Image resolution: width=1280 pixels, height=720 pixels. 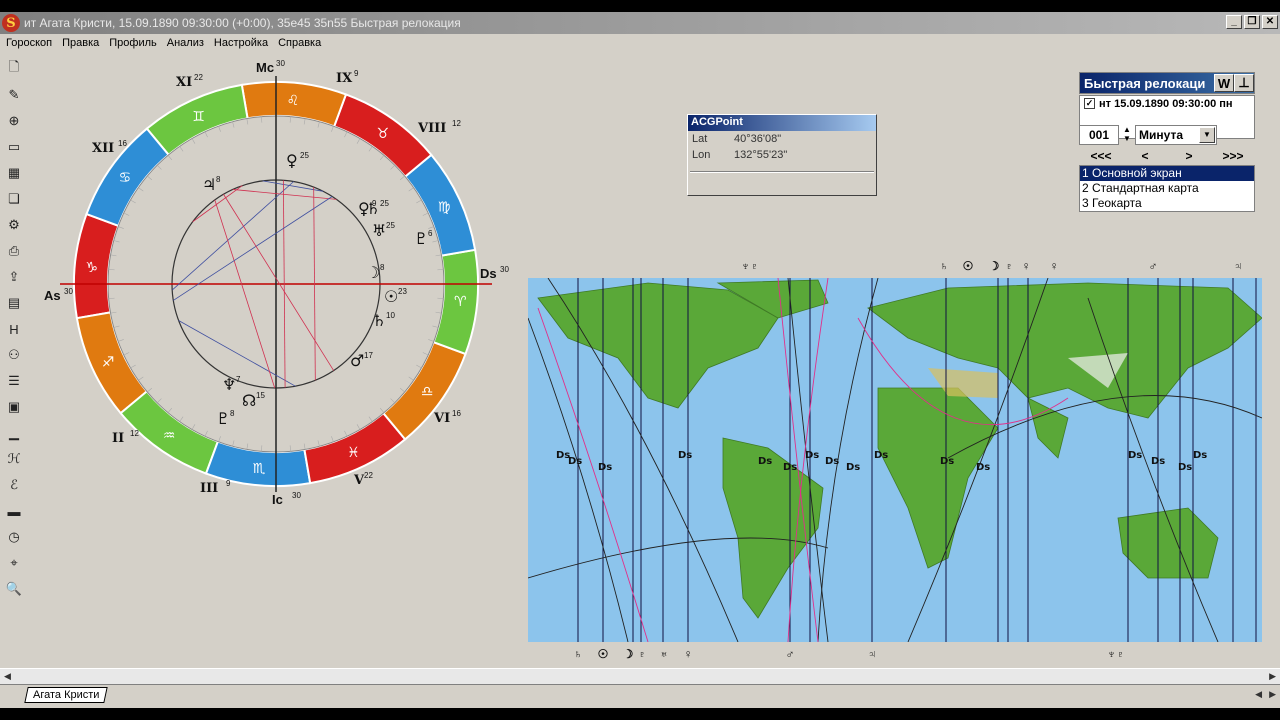 I want to click on edit-document-icon: ✎, so click(x=14, y=95).